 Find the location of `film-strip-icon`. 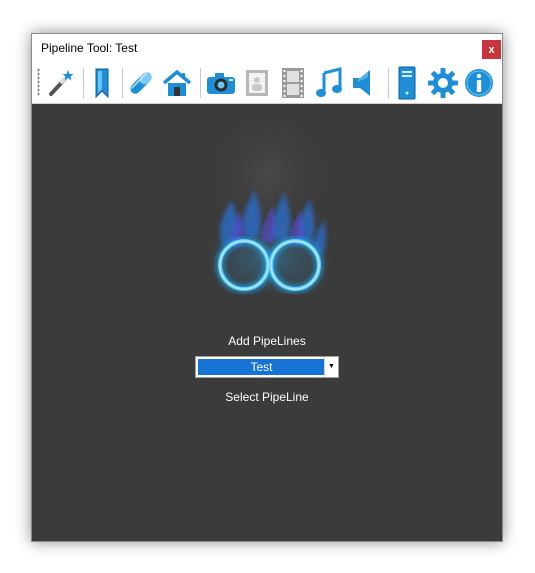

film-strip-icon is located at coordinates (293, 83).